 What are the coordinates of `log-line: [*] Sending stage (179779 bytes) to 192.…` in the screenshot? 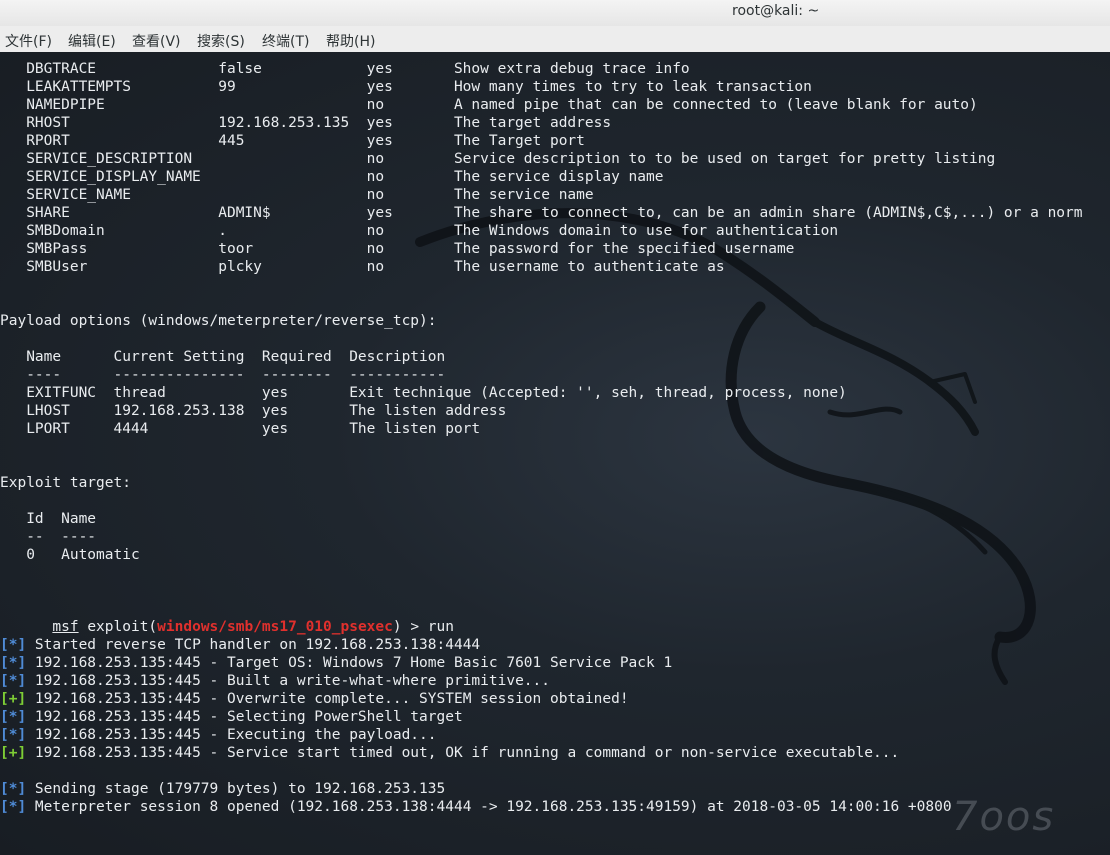 It's located at (222, 789).